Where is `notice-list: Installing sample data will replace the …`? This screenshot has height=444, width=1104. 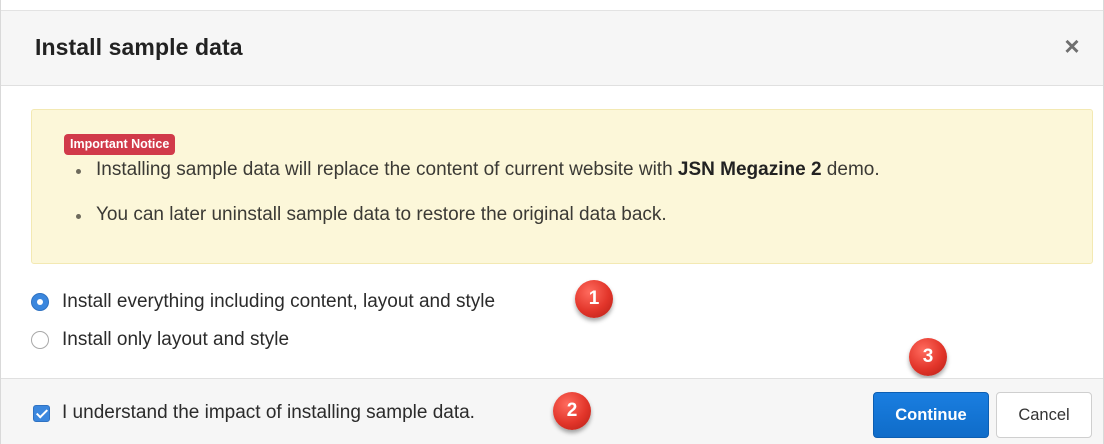
notice-list: Installing sample data will replace the … is located at coordinates (567, 192).